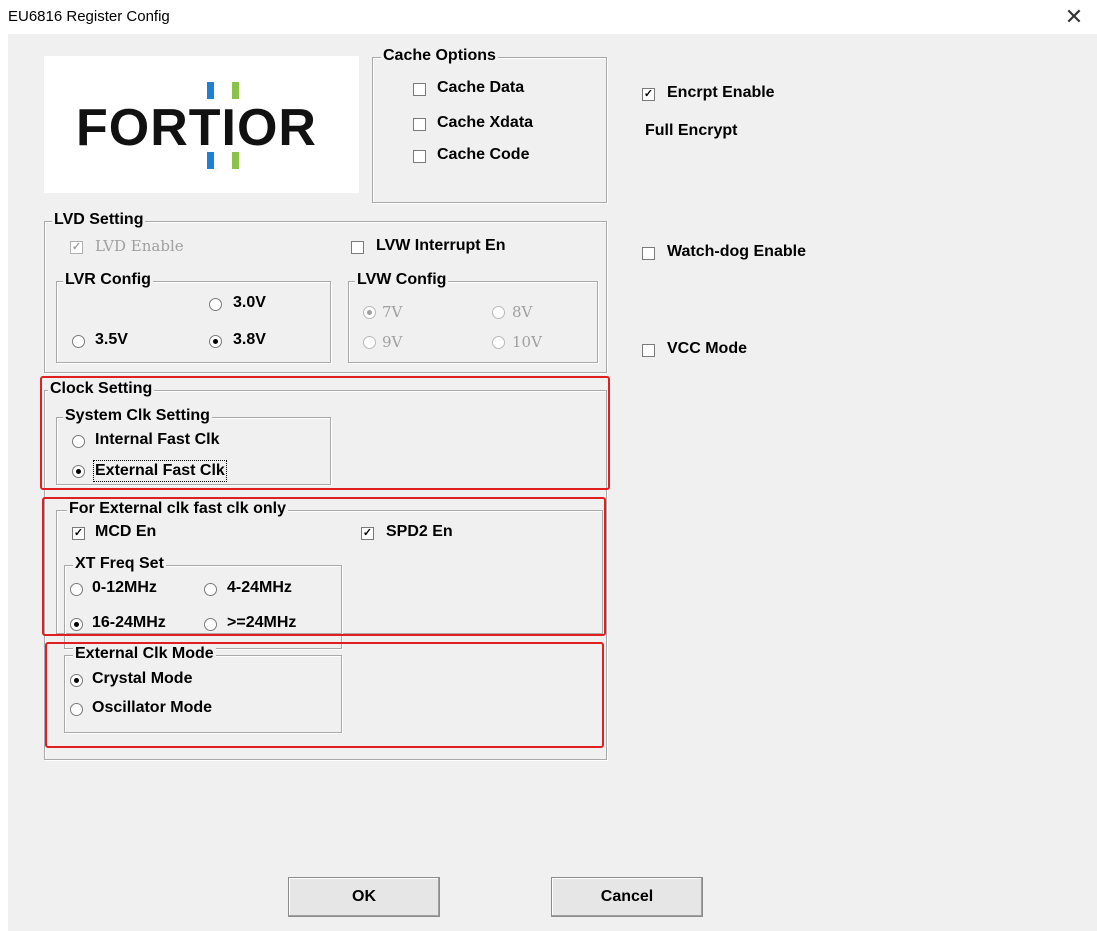  Describe the element at coordinates (440, 246) in the screenshot. I see `lvw-interrupt-label: LVW Interrupt En` at that location.